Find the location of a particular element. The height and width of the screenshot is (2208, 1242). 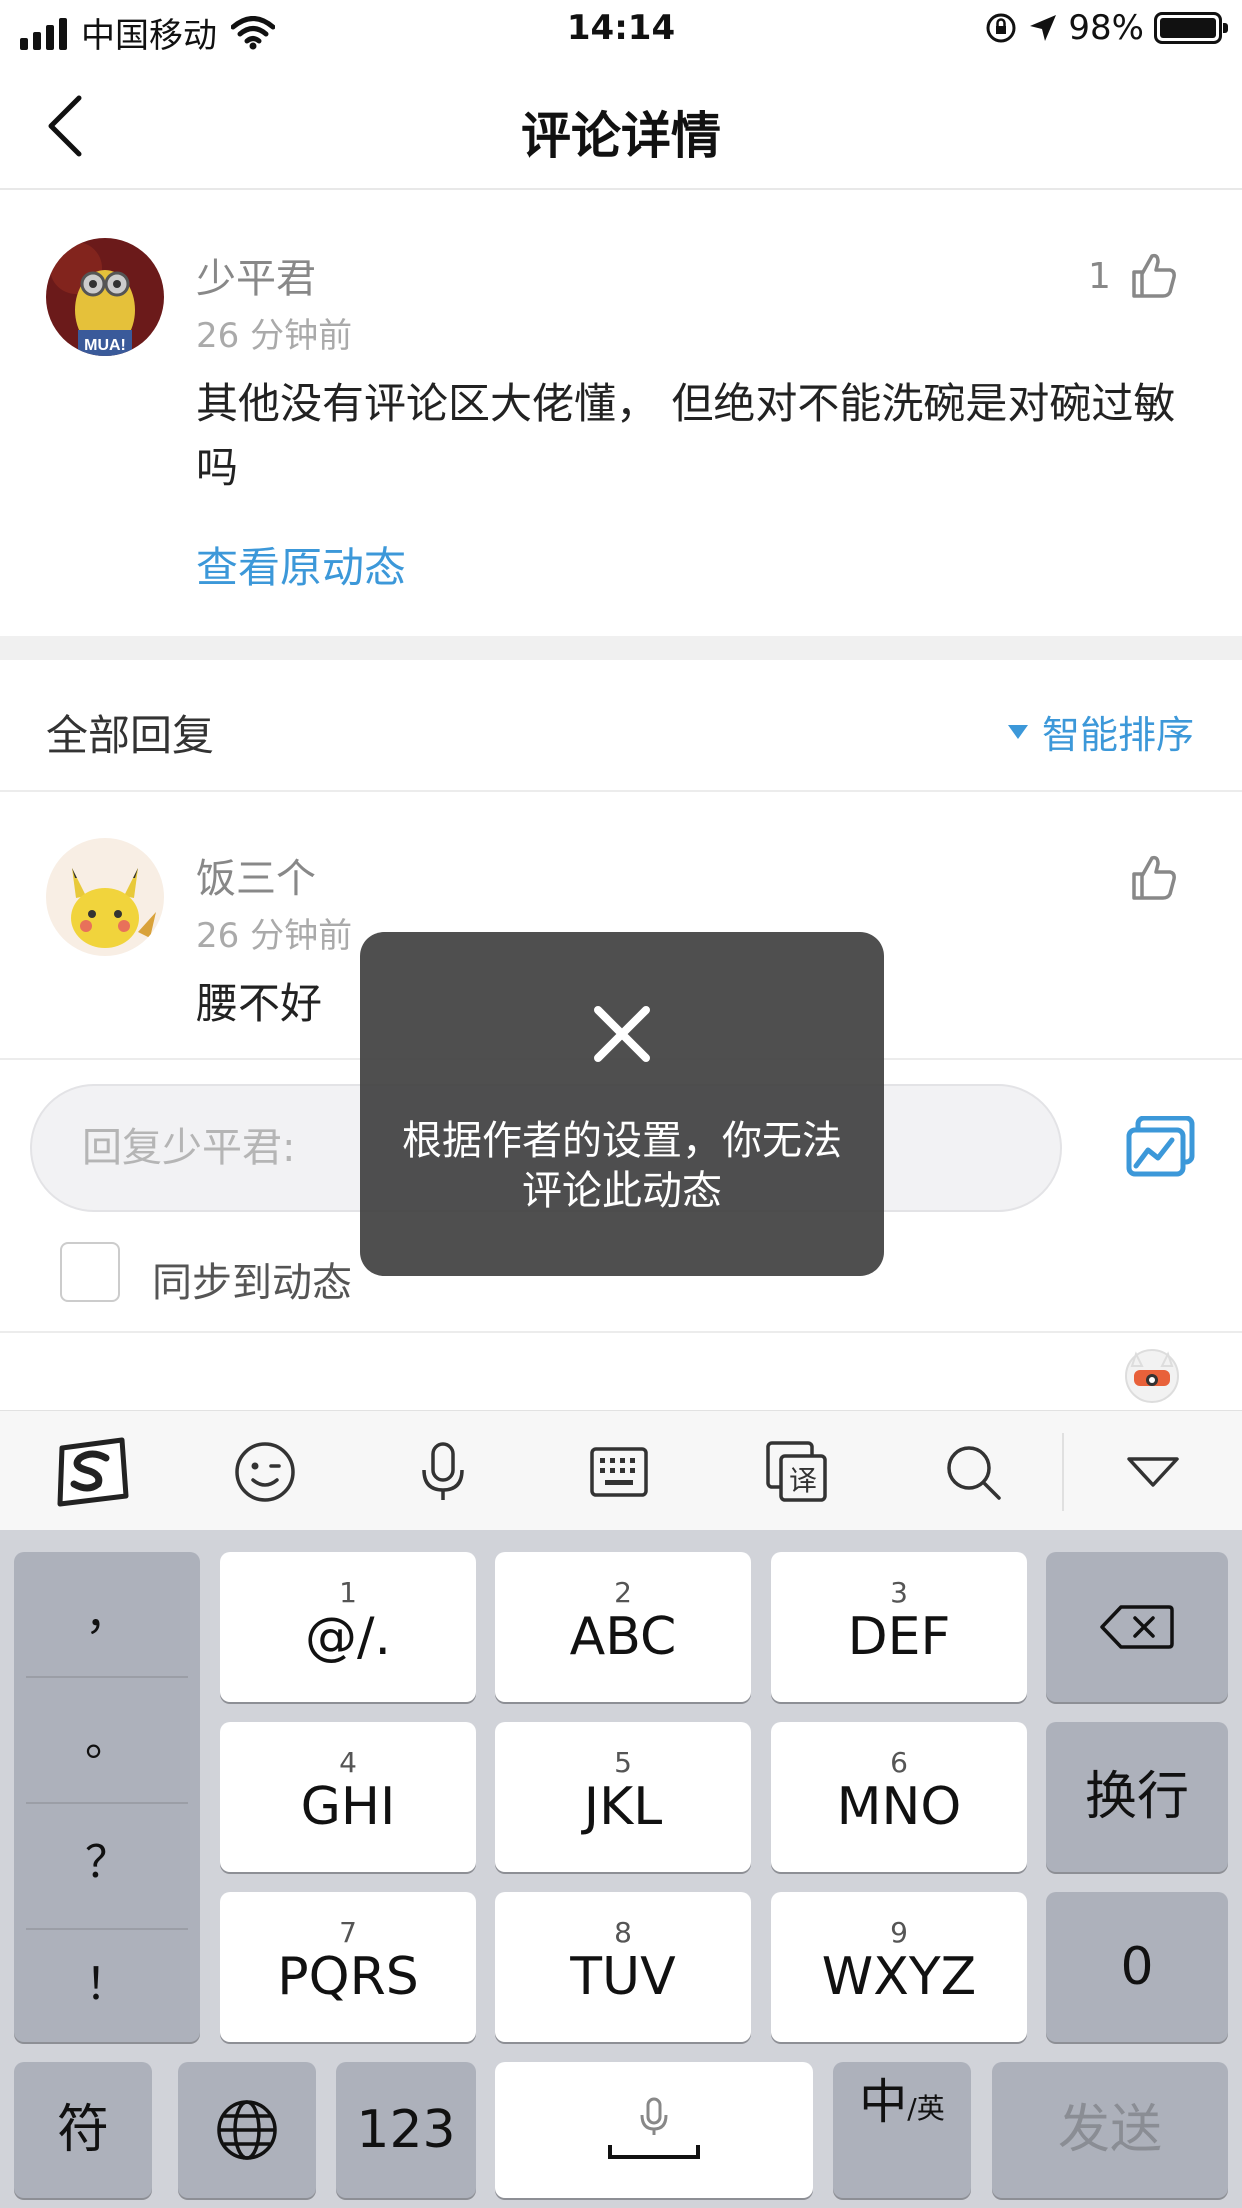

globe-key is located at coordinates (247, 2130).